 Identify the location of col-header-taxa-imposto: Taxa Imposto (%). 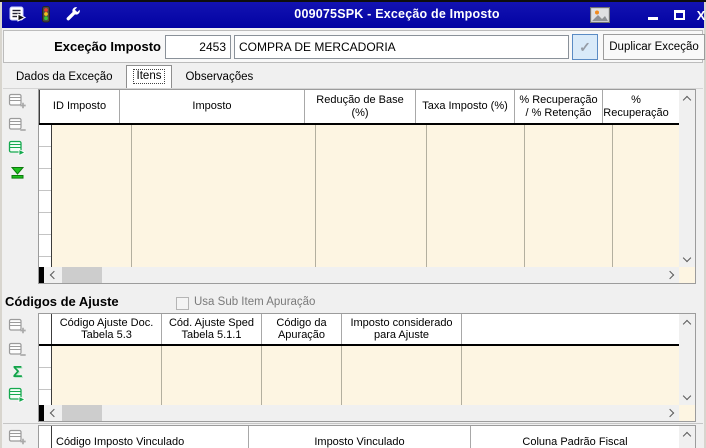
(465, 106).